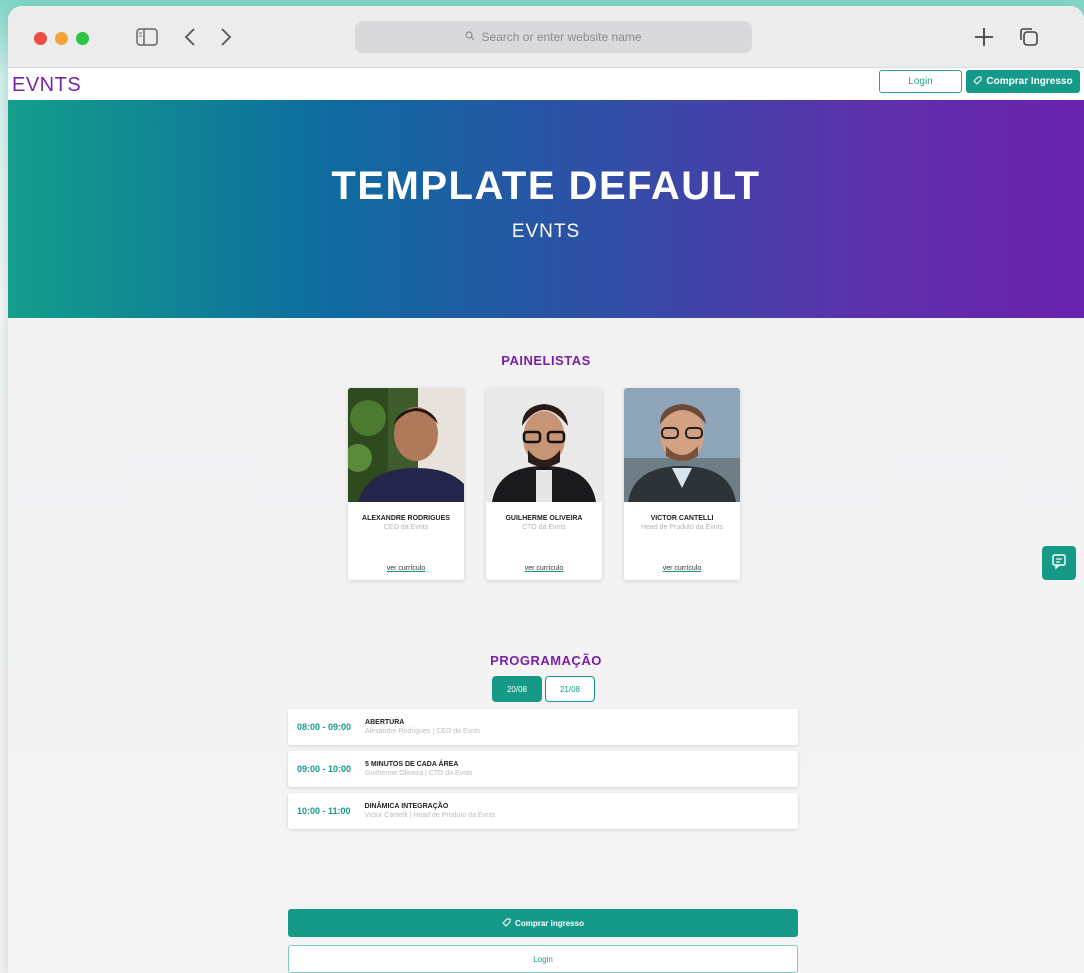  Describe the element at coordinates (682, 518) in the screenshot. I see `panelist-name: VICTOR CANTELLI` at that location.